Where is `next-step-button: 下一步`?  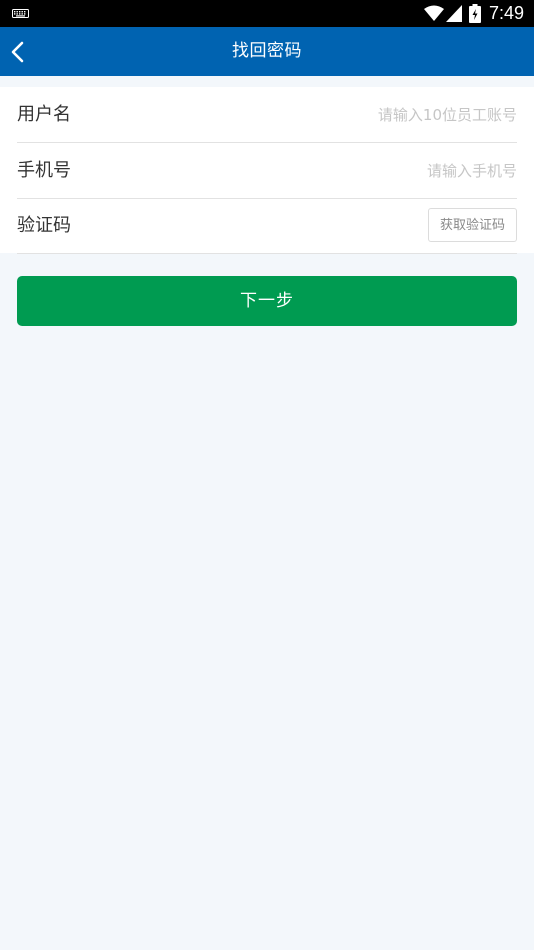 next-step-button: 下一步 is located at coordinates (267, 301).